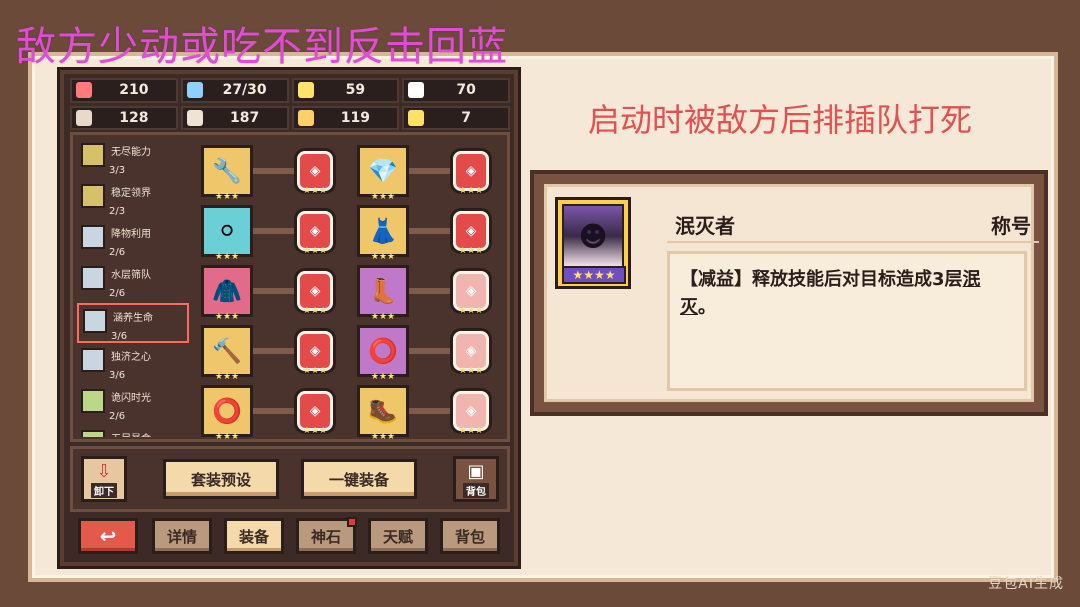 The height and width of the screenshot is (607, 1080). I want to click on one-key-equip-button: 一键装备, so click(359, 479).